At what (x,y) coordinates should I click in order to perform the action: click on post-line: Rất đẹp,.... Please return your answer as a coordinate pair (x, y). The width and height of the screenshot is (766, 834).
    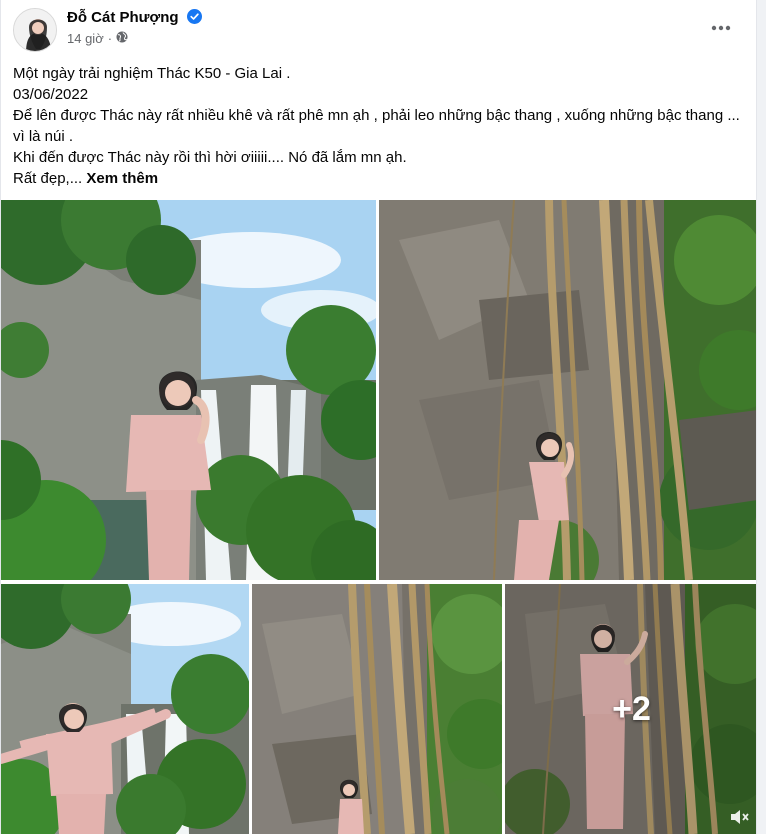
    Looking at the image, I should click on (48, 178).